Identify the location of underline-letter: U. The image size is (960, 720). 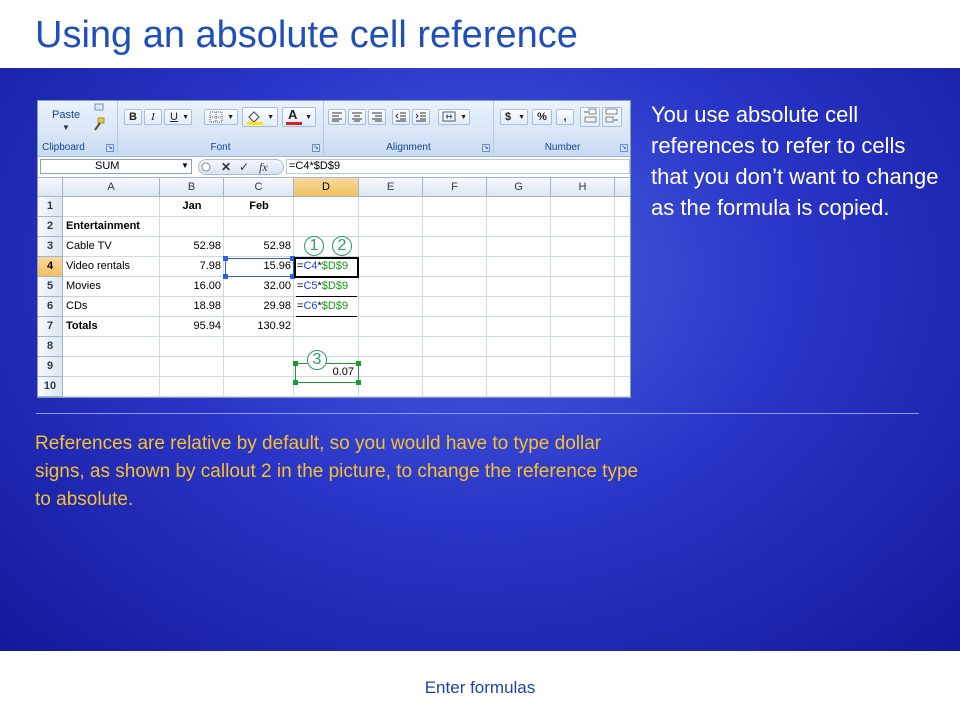
(174, 117).